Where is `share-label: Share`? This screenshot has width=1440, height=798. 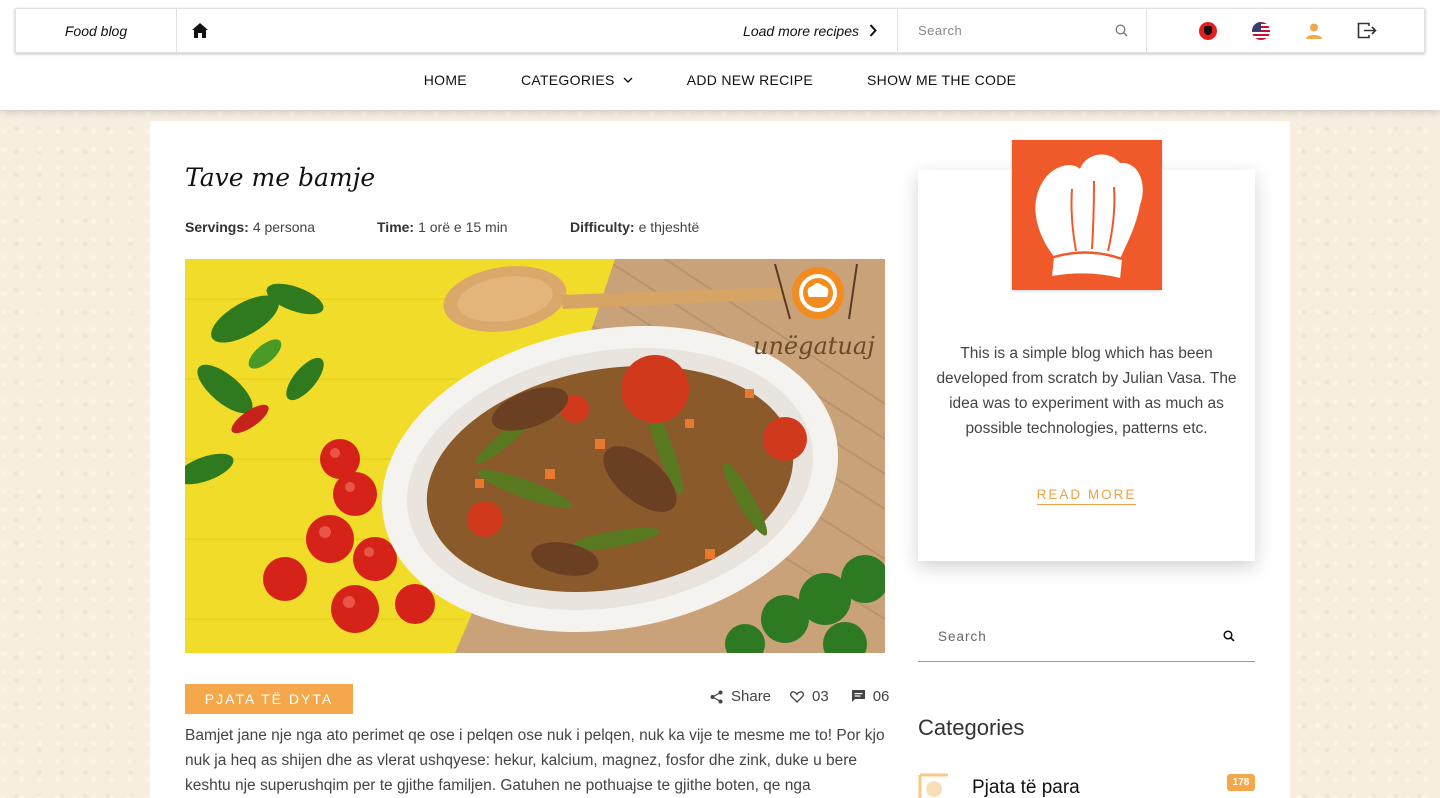
share-label: Share is located at coordinates (751, 696).